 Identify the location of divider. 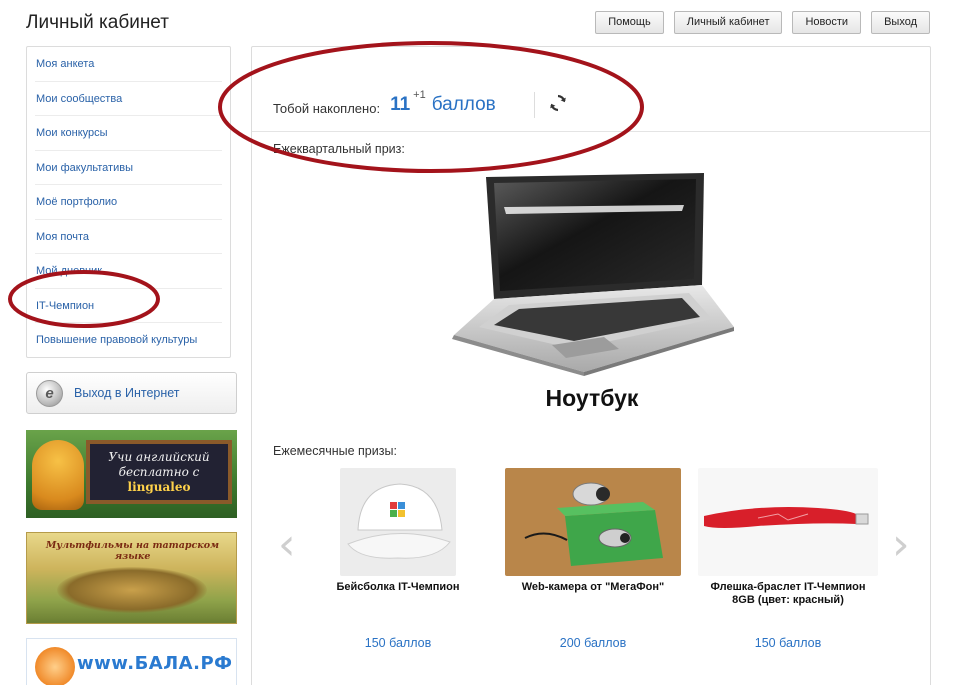
(534, 105).